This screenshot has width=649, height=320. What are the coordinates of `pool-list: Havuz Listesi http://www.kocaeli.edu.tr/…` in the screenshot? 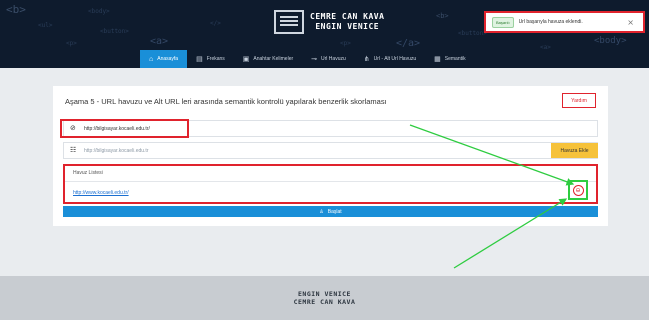 It's located at (330, 184).